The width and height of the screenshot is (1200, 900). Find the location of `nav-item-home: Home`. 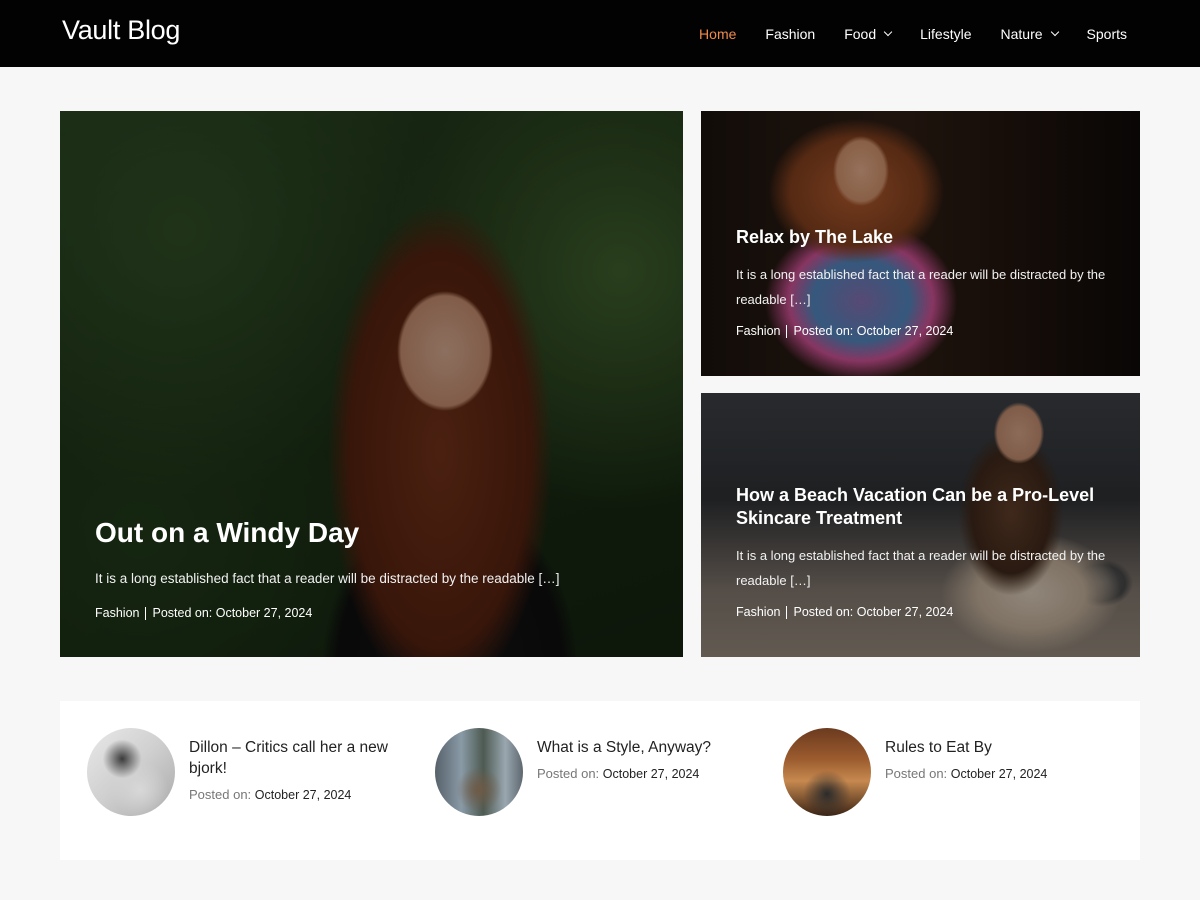

nav-item-home: Home is located at coordinates (717, 34).